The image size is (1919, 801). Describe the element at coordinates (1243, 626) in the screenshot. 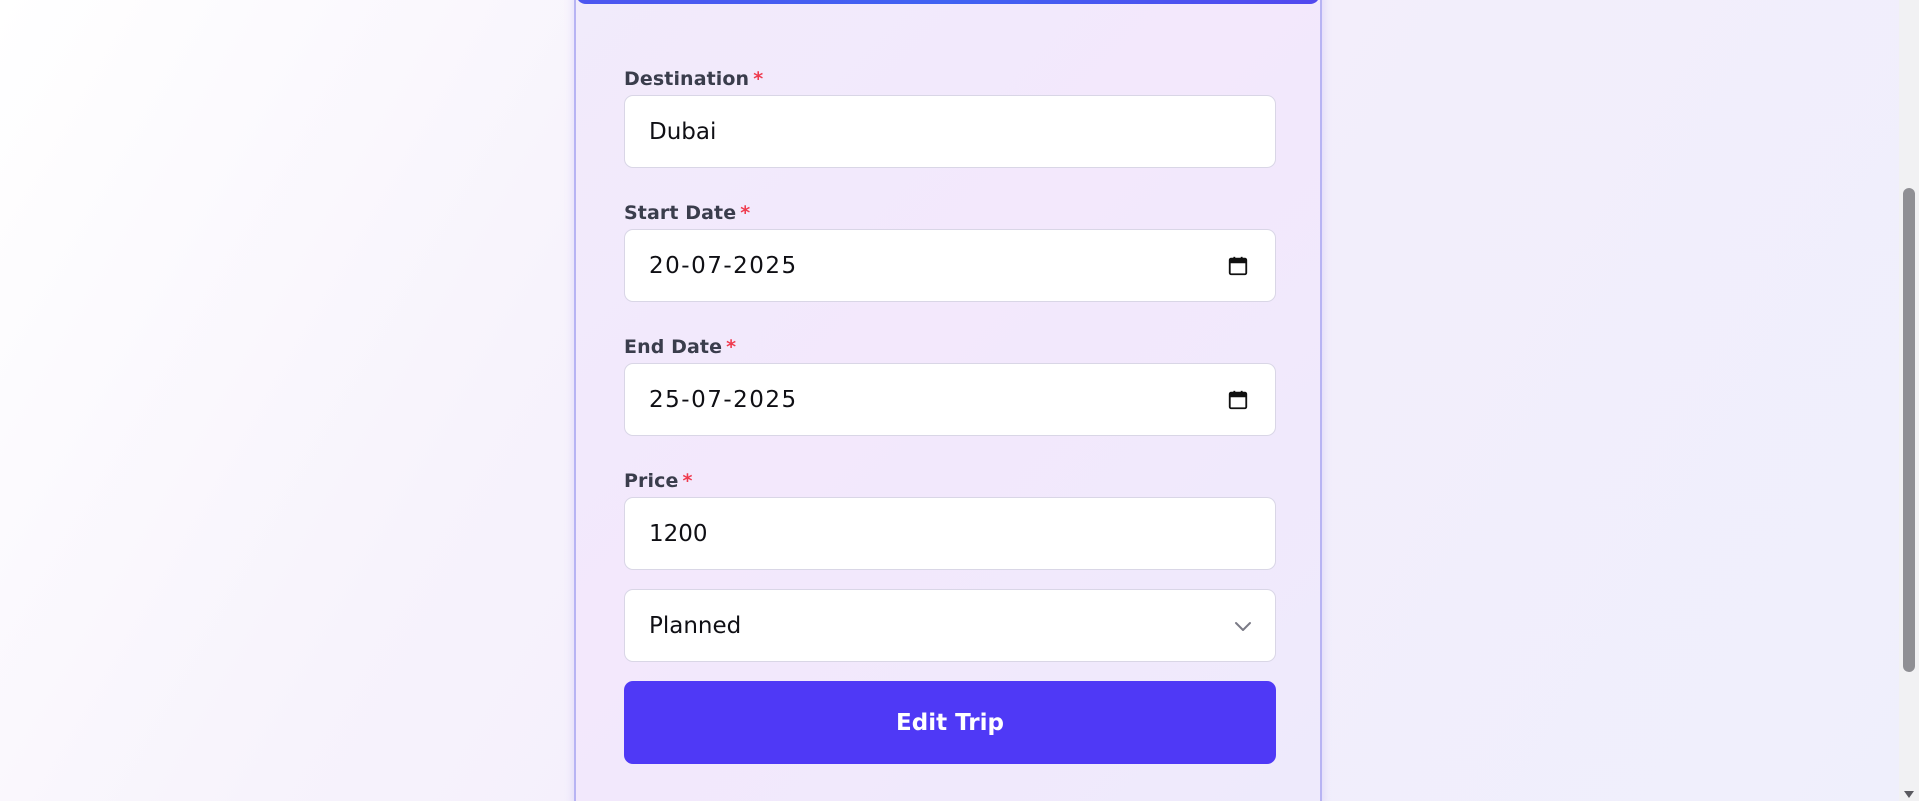

I see `chevron-down-icon` at that location.